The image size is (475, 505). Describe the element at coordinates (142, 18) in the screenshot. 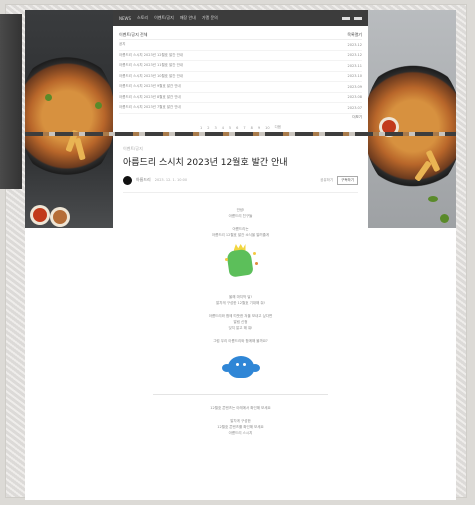

I see `nav-item: 스토리` at that location.